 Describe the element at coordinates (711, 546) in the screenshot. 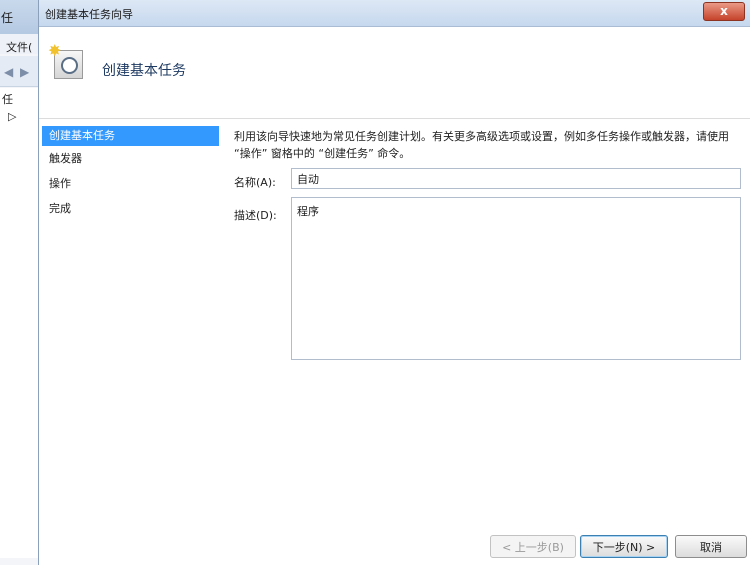

I see `cancel-button: 取消` at that location.